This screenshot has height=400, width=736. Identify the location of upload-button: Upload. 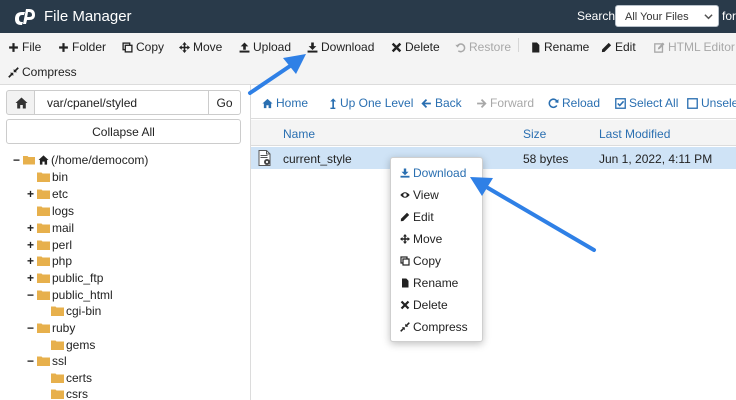
(265, 47).